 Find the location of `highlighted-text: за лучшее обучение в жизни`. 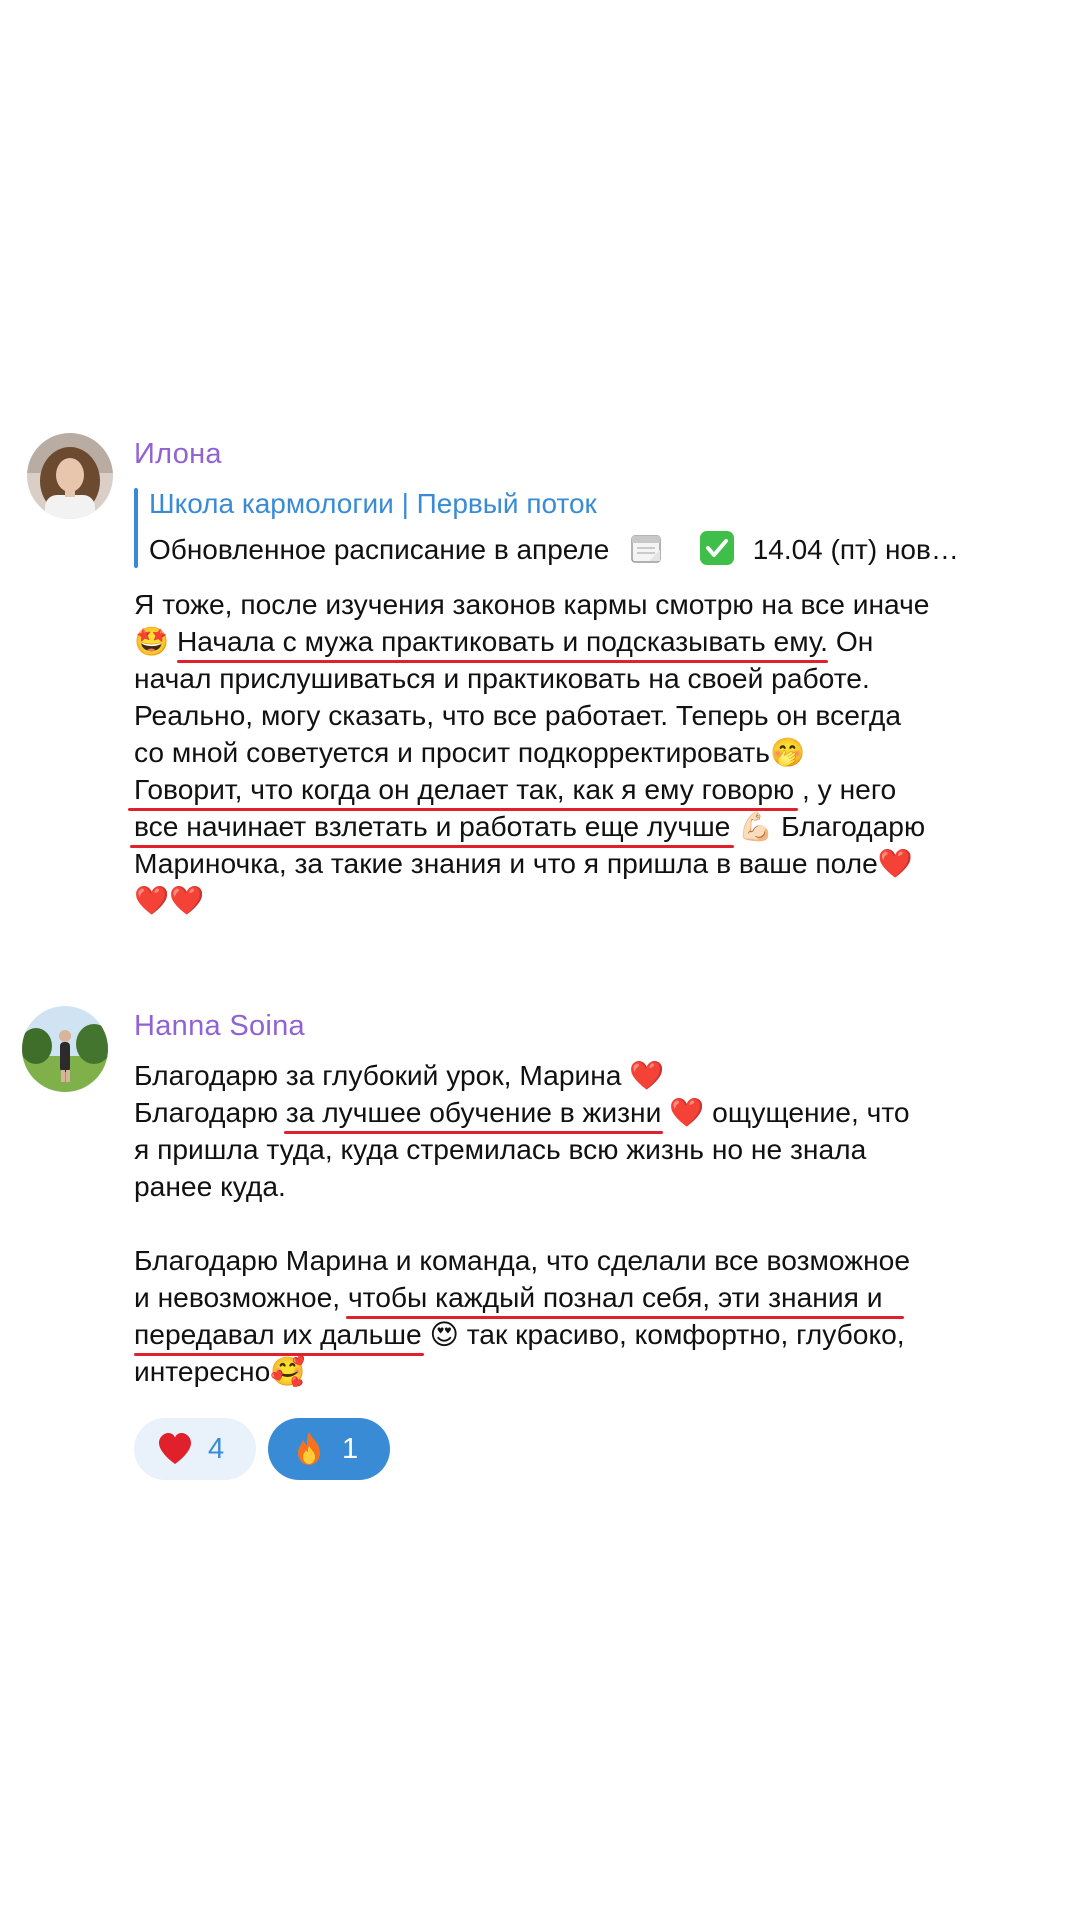

highlighted-text: за лучшее обучение в жизни is located at coordinates (473, 1115).